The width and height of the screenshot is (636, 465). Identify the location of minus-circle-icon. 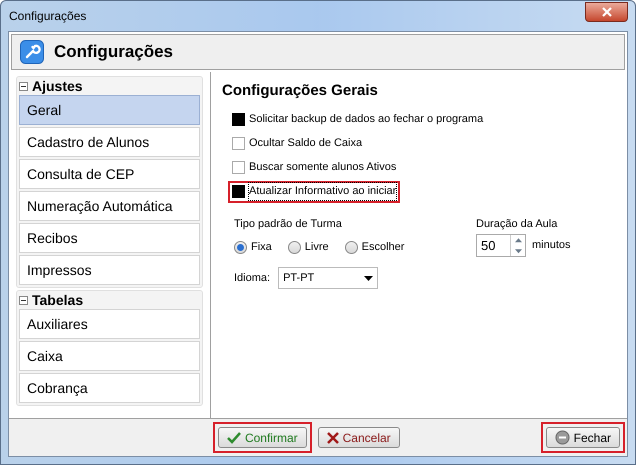
(562, 437).